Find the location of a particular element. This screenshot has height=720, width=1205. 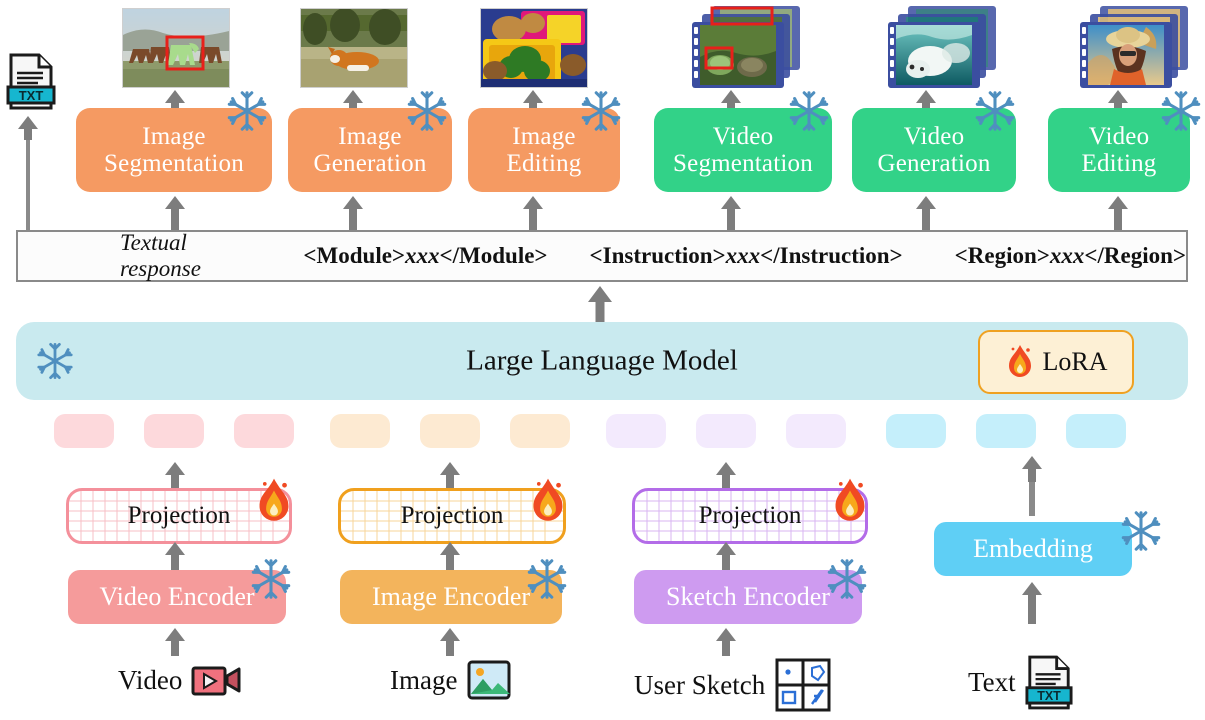

output-thumb-image-generation is located at coordinates (354, 48).